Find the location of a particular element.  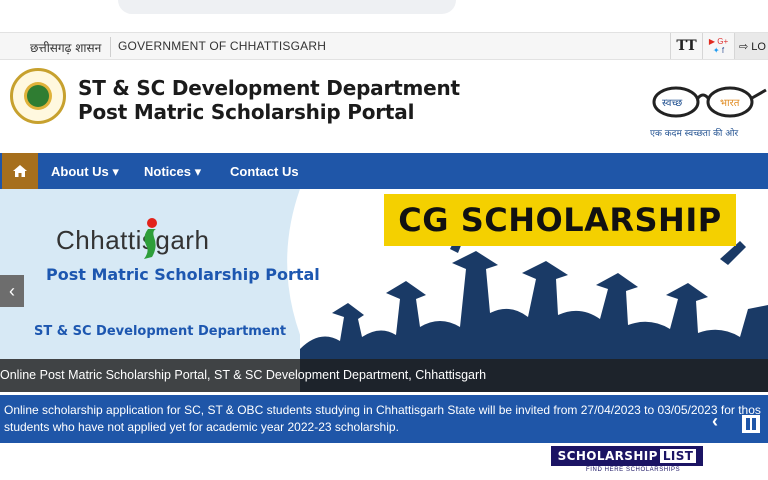

watermark-logo: SCHOLARSHIP LIST is located at coordinates (627, 456).